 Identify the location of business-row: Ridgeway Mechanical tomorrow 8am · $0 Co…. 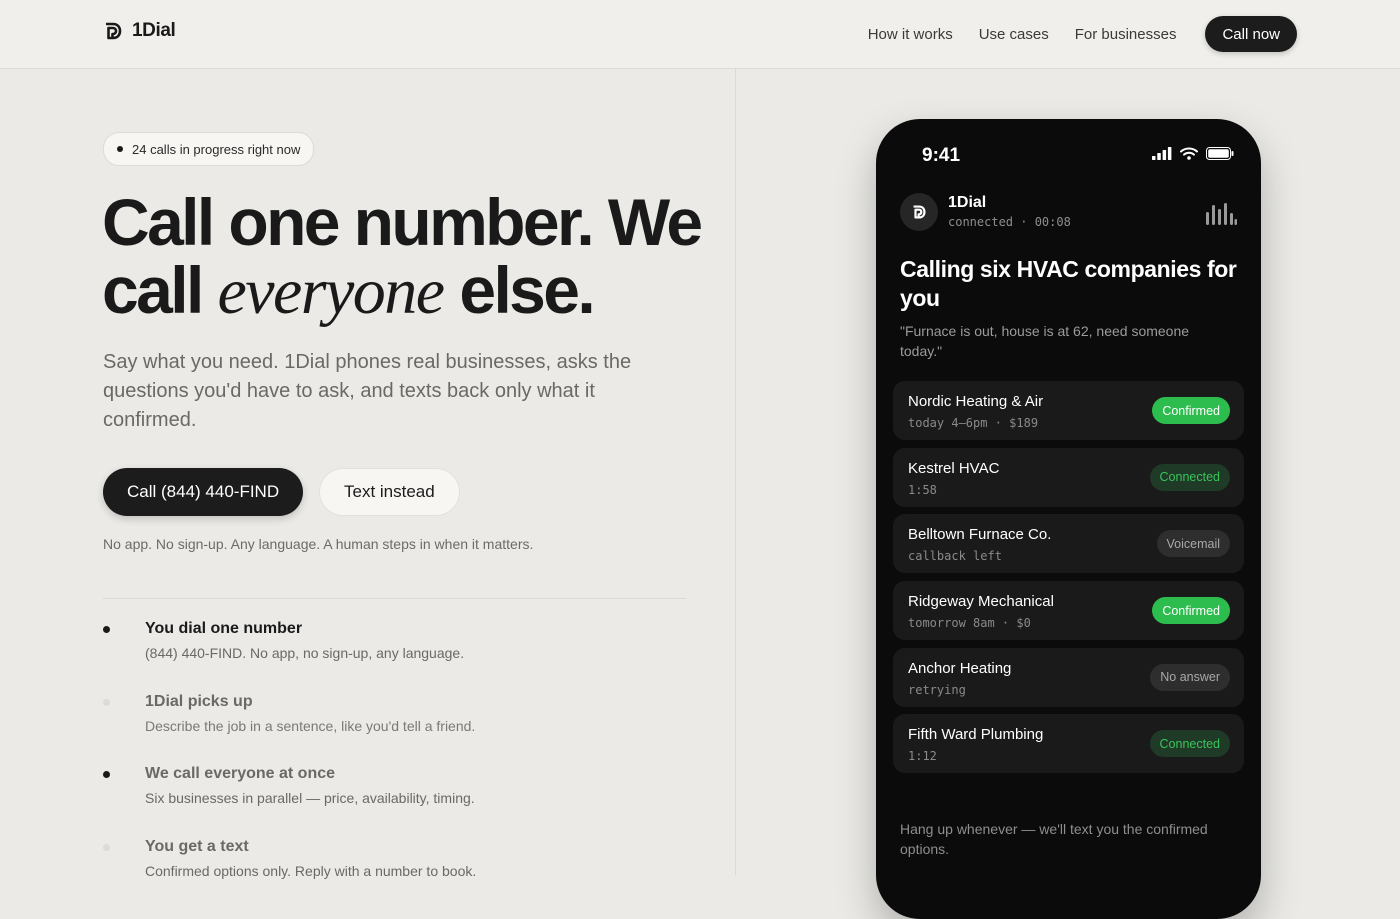
(1068, 611).